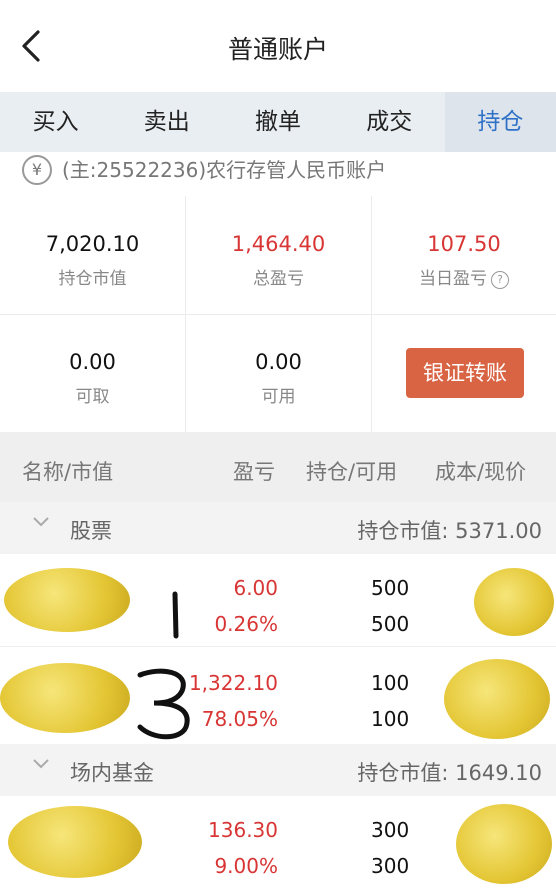  I want to click on market-value-label: 持仓市值, so click(92, 279).